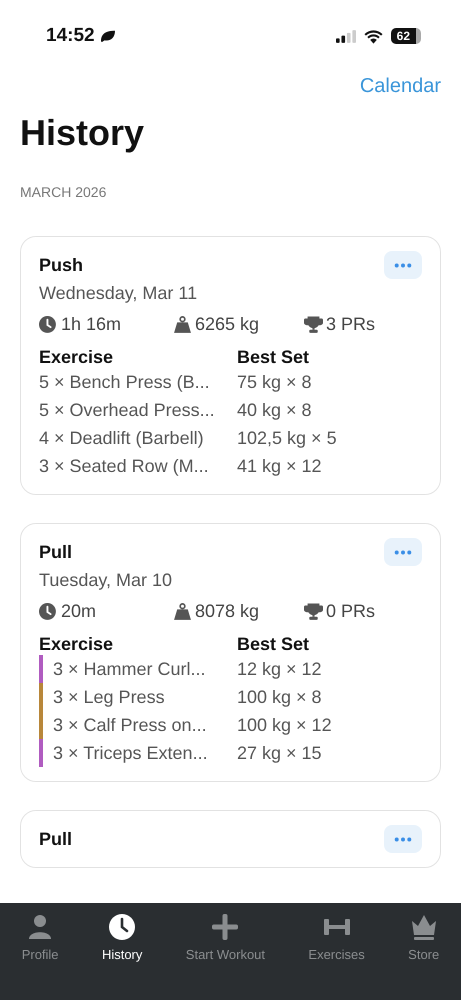  I want to click on workout-prs: 0 PRs, so click(351, 611).